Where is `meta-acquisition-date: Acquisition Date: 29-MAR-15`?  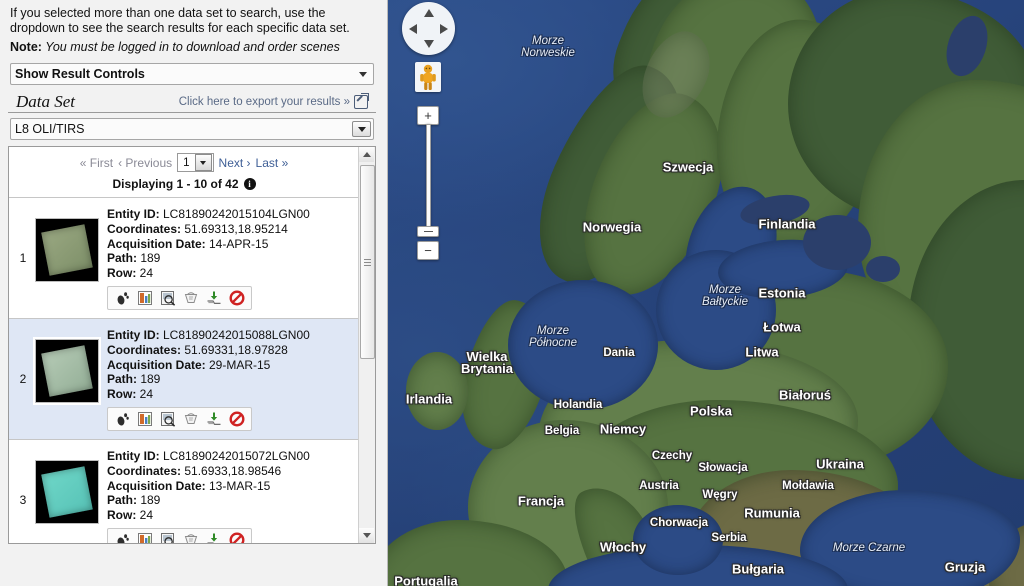 meta-acquisition-date: Acquisition Date: 29-MAR-15 is located at coordinates (230, 365).